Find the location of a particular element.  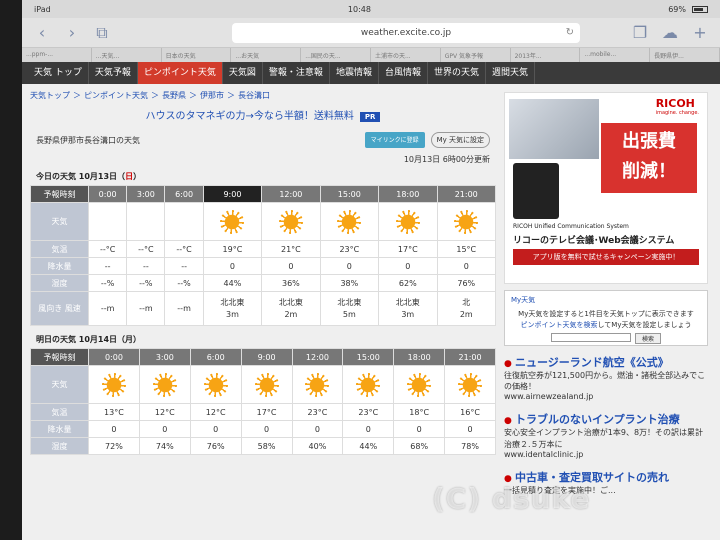

back-icon: ‹ is located at coordinates (42, 33).